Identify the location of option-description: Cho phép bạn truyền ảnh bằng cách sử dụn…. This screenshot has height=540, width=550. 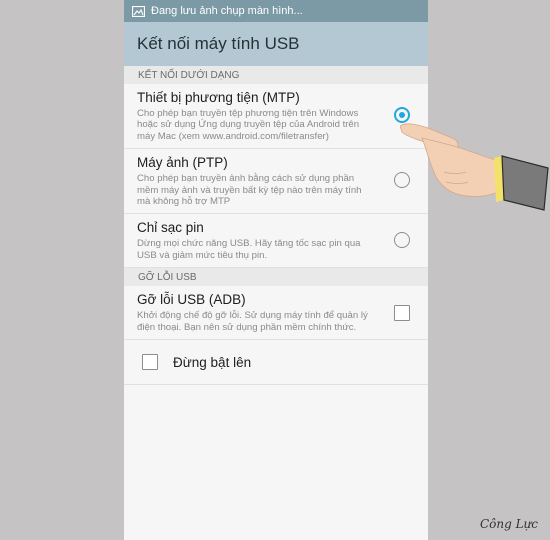
(249, 190).